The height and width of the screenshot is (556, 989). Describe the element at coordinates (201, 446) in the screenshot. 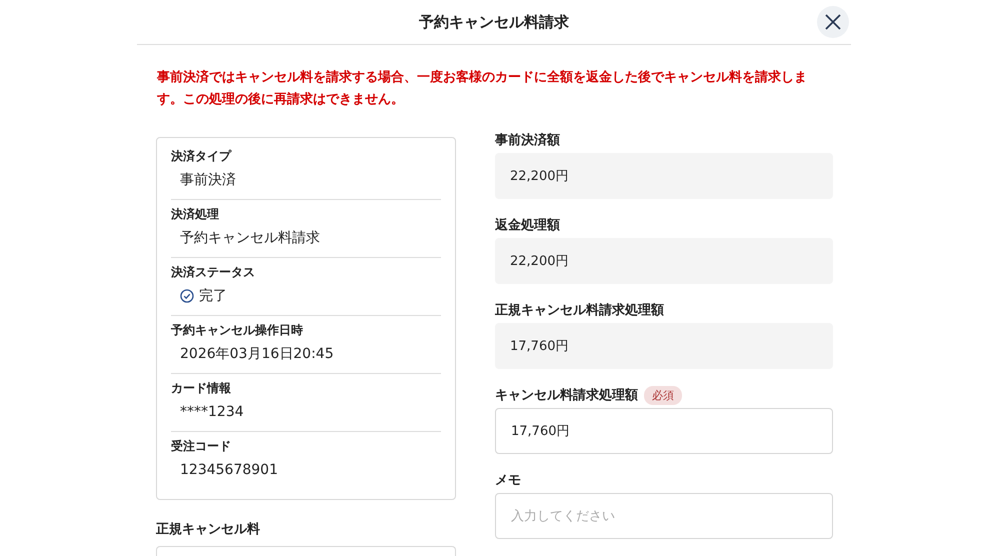

I see `field-label: 受注コード` at that location.